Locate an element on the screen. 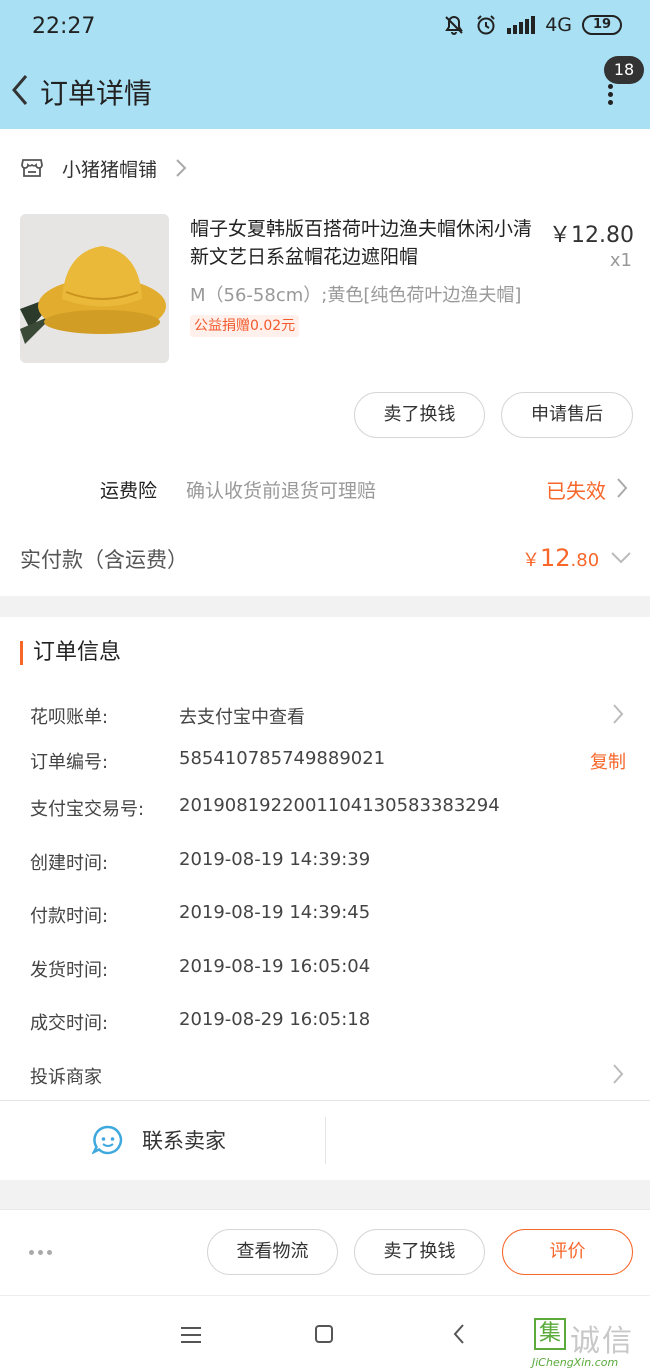  order-no-value: 585410785749889021 is located at coordinates (282, 758).